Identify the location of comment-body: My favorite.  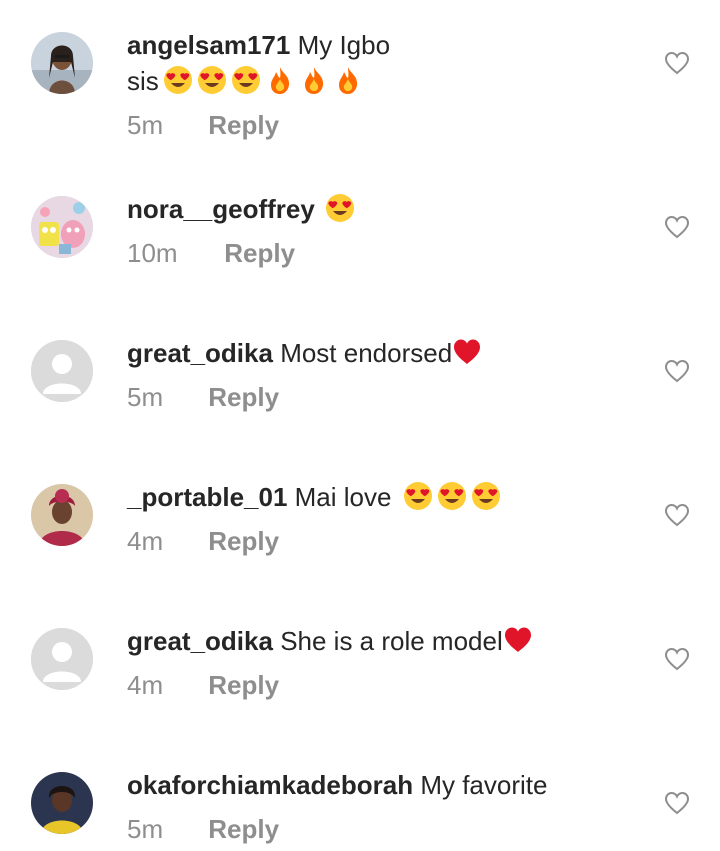
(484, 785).